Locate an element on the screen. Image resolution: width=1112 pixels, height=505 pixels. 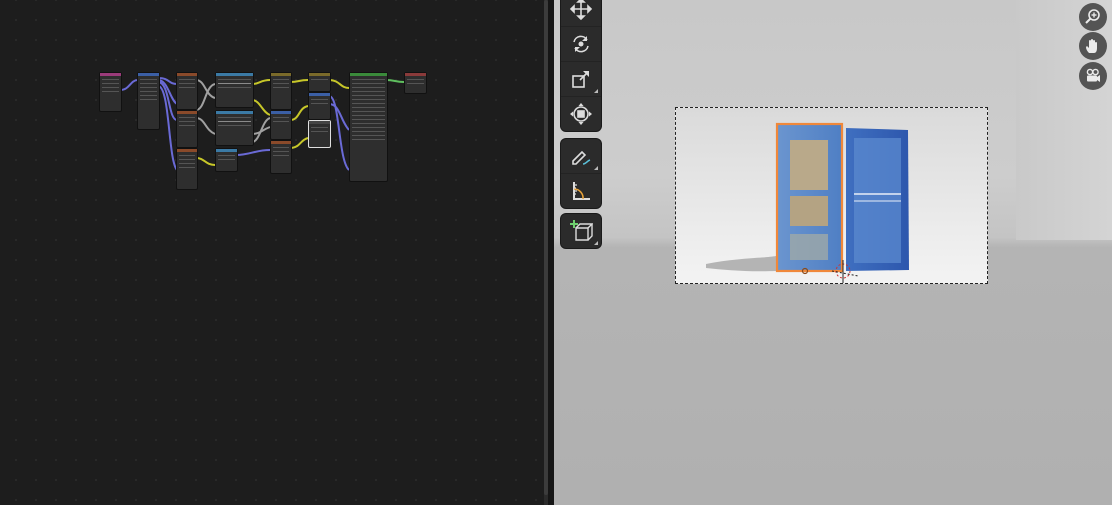
measure-icon is located at coordinates (581, 191).